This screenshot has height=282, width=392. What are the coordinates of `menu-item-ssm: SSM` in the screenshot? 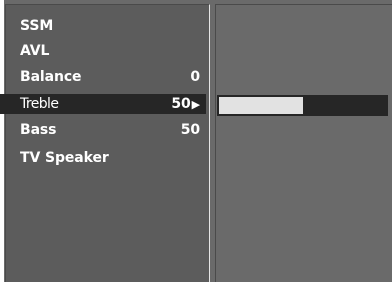 It's located at (103, 26).